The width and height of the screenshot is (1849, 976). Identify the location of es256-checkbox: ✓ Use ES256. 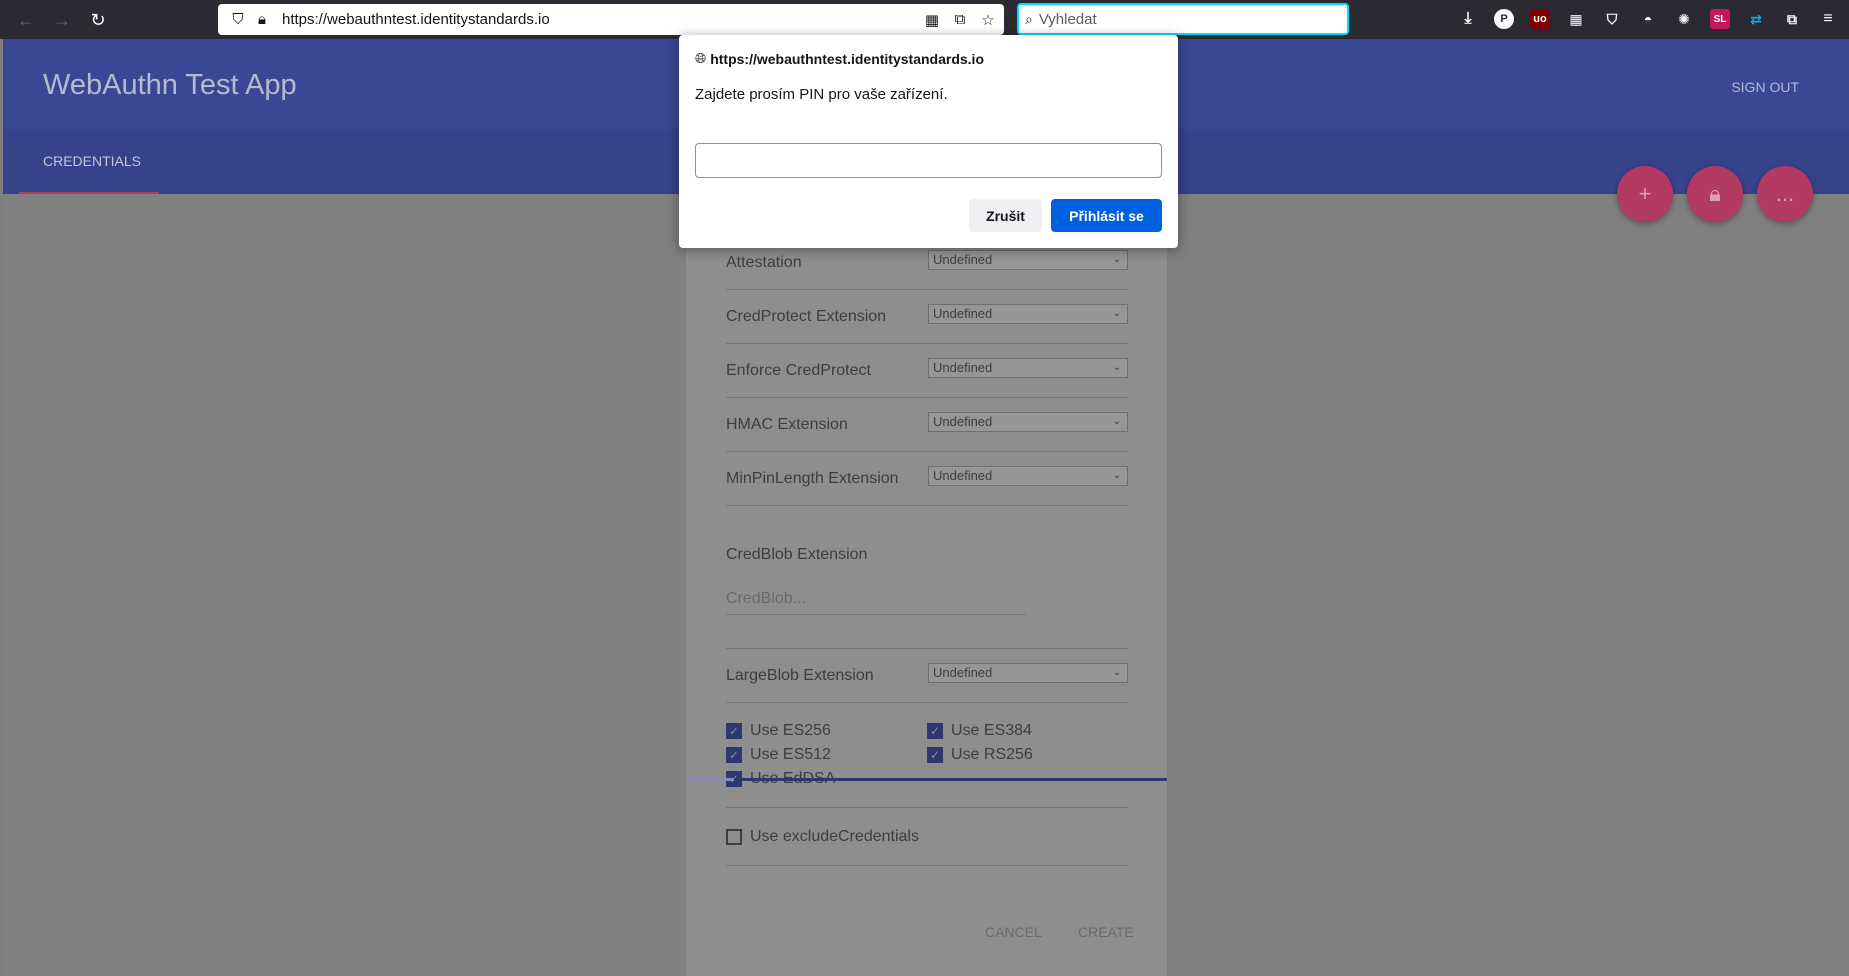
(778, 731).